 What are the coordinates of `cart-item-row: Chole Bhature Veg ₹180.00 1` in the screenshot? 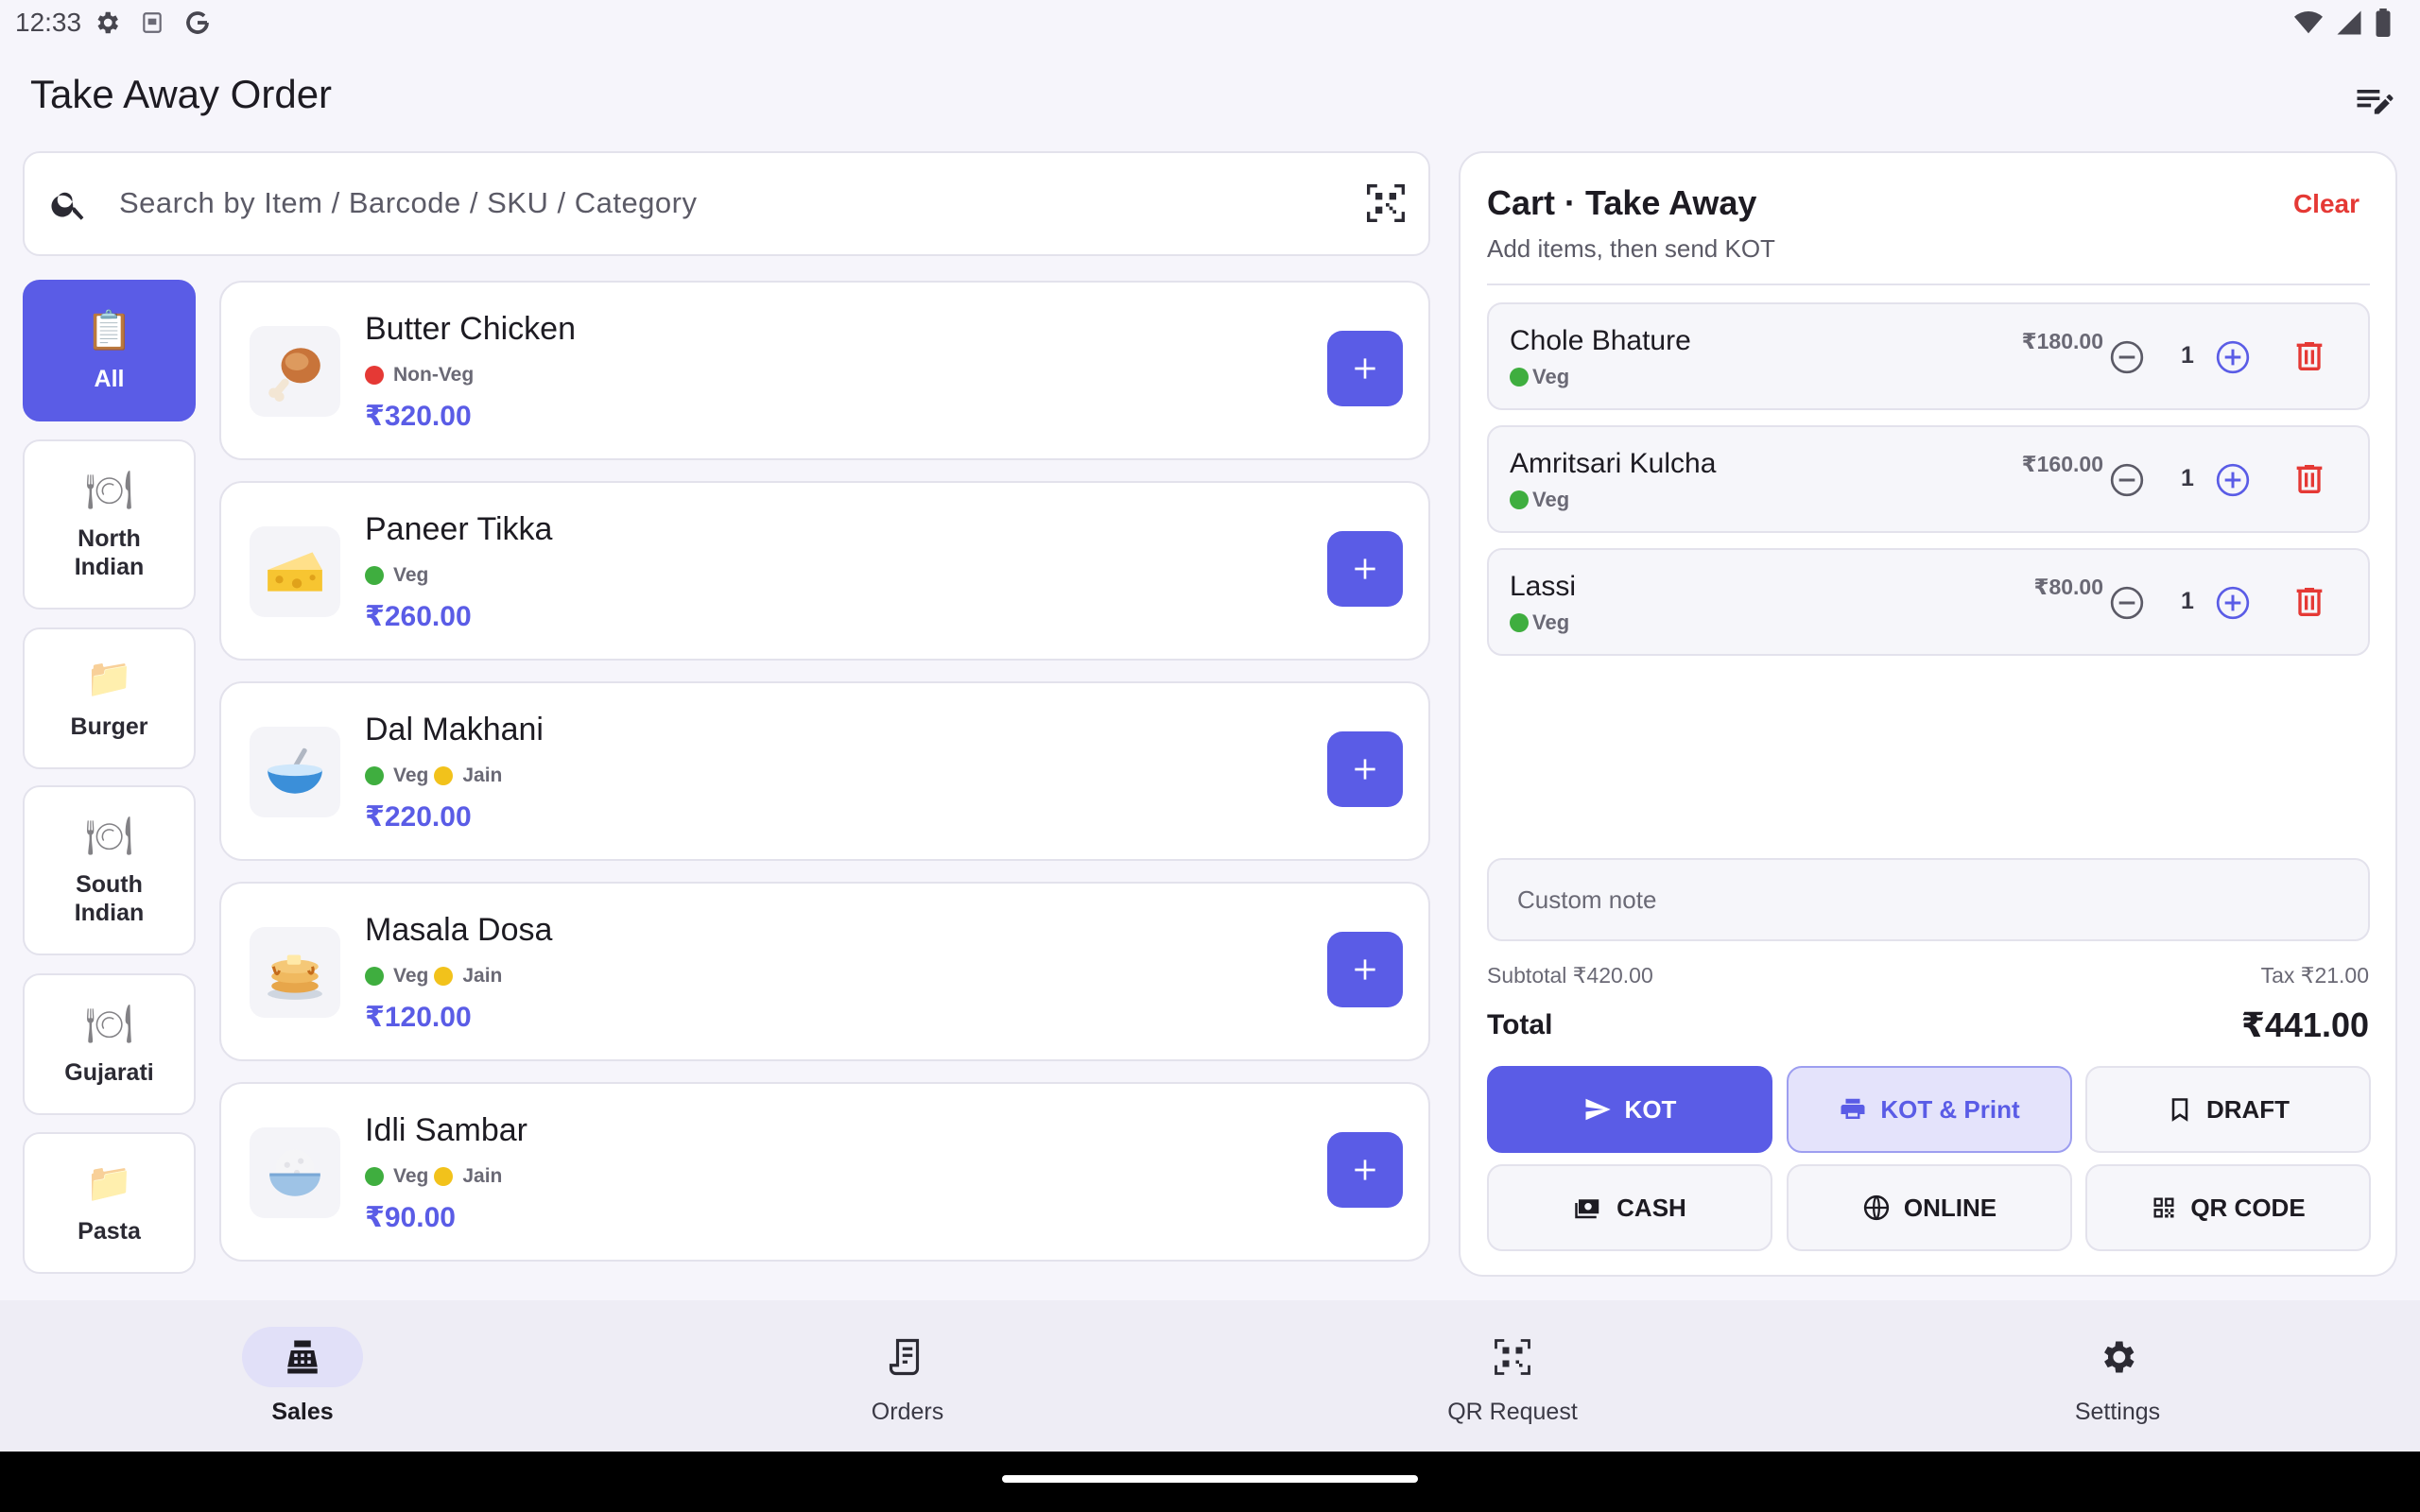 It's located at (1929, 356).